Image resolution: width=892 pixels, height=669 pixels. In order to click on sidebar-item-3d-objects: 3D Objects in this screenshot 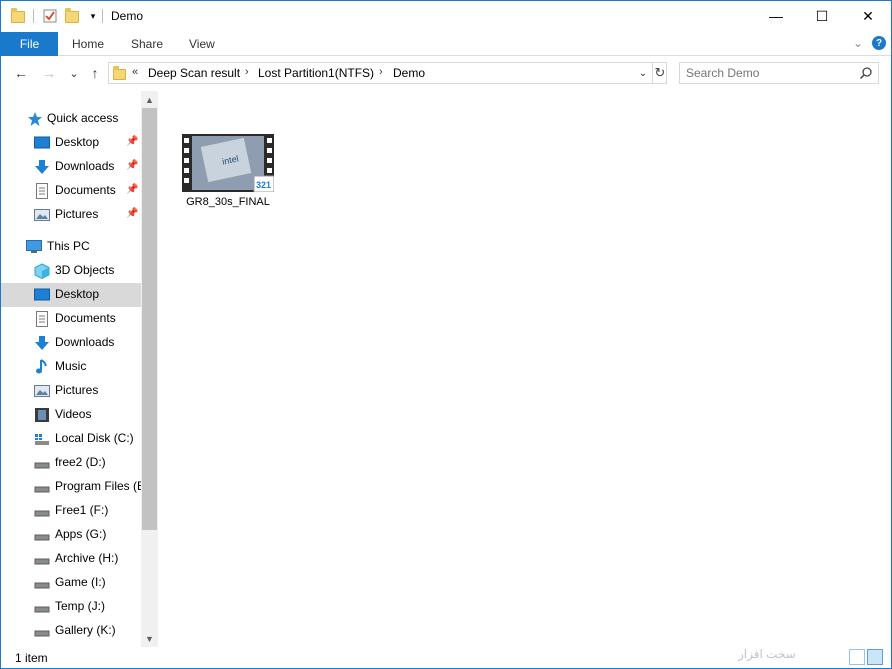, I will do `click(71, 271)`.